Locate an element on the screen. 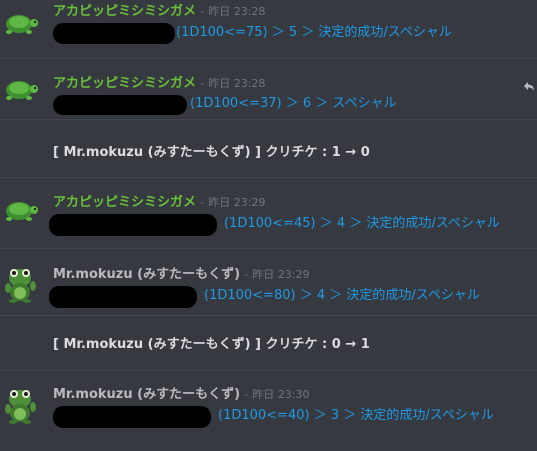  system-message: [ Mr.mokuzu (みすたーもくず) ] クリチケ : 0 → 1 is located at coordinates (268, 342).